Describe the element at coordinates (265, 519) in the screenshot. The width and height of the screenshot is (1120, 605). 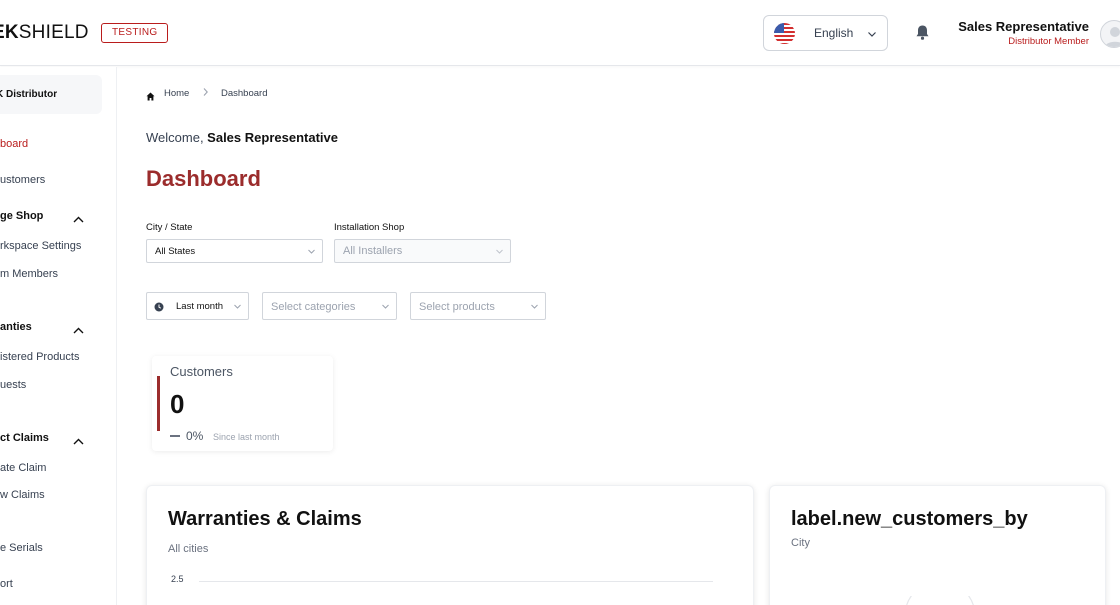
I see `card-title: Warranties & Claims` at that location.